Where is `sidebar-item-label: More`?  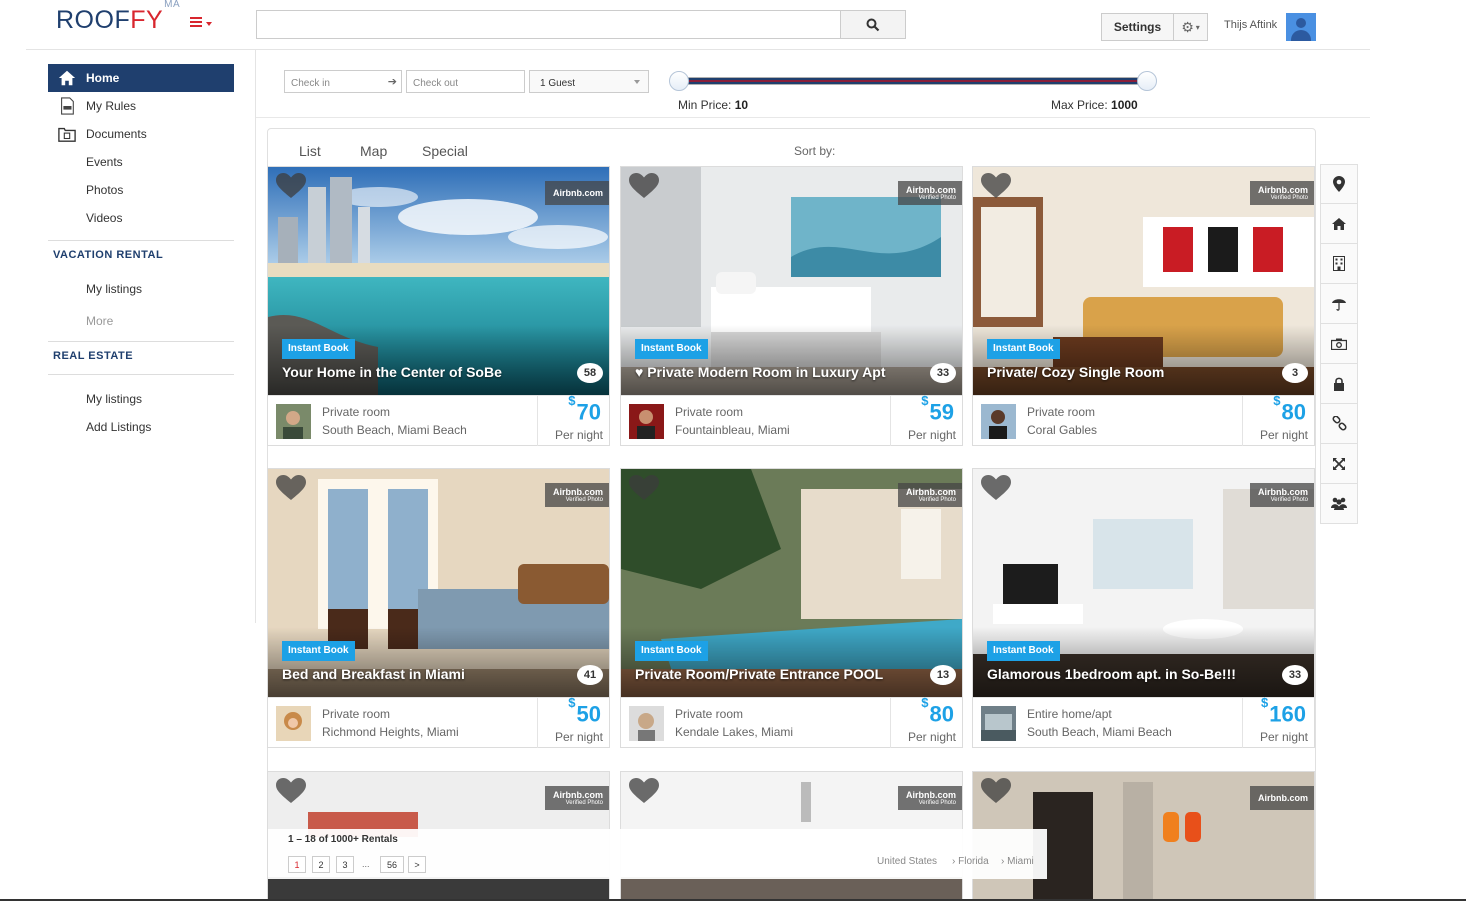 sidebar-item-label: More is located at coordinates (100, 321).